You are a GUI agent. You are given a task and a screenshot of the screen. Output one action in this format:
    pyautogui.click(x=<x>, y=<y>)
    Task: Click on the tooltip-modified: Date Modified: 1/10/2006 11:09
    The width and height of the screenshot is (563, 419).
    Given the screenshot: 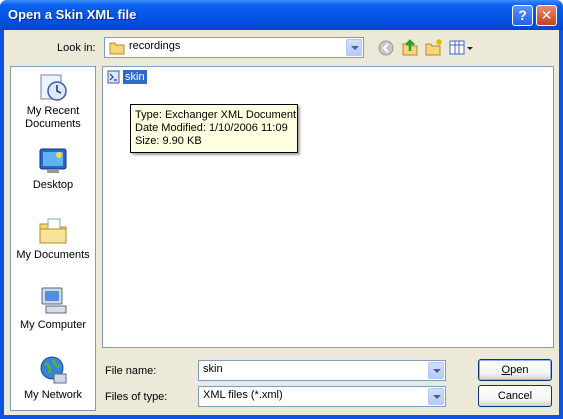 What is the action you would take?
    pyautogui.click(x=211, y=128)
    